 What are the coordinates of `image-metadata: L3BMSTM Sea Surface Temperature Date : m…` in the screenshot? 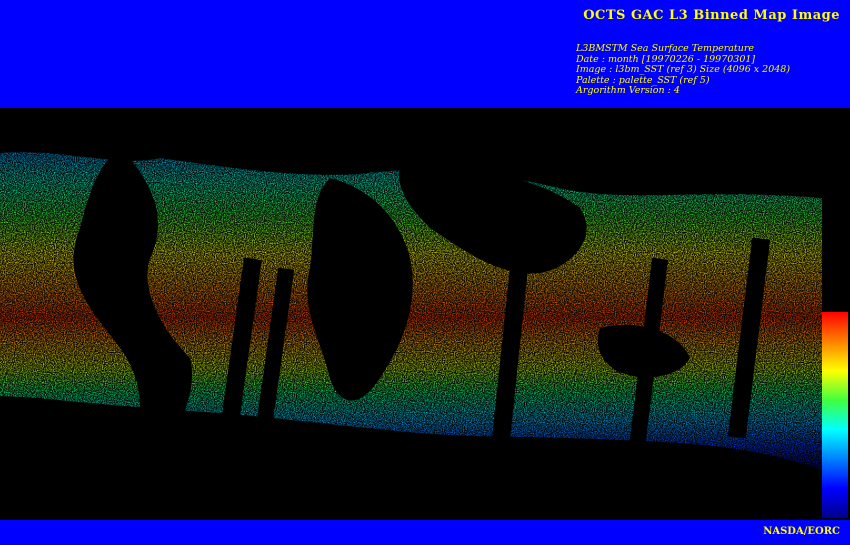 It's located at (683, 70).